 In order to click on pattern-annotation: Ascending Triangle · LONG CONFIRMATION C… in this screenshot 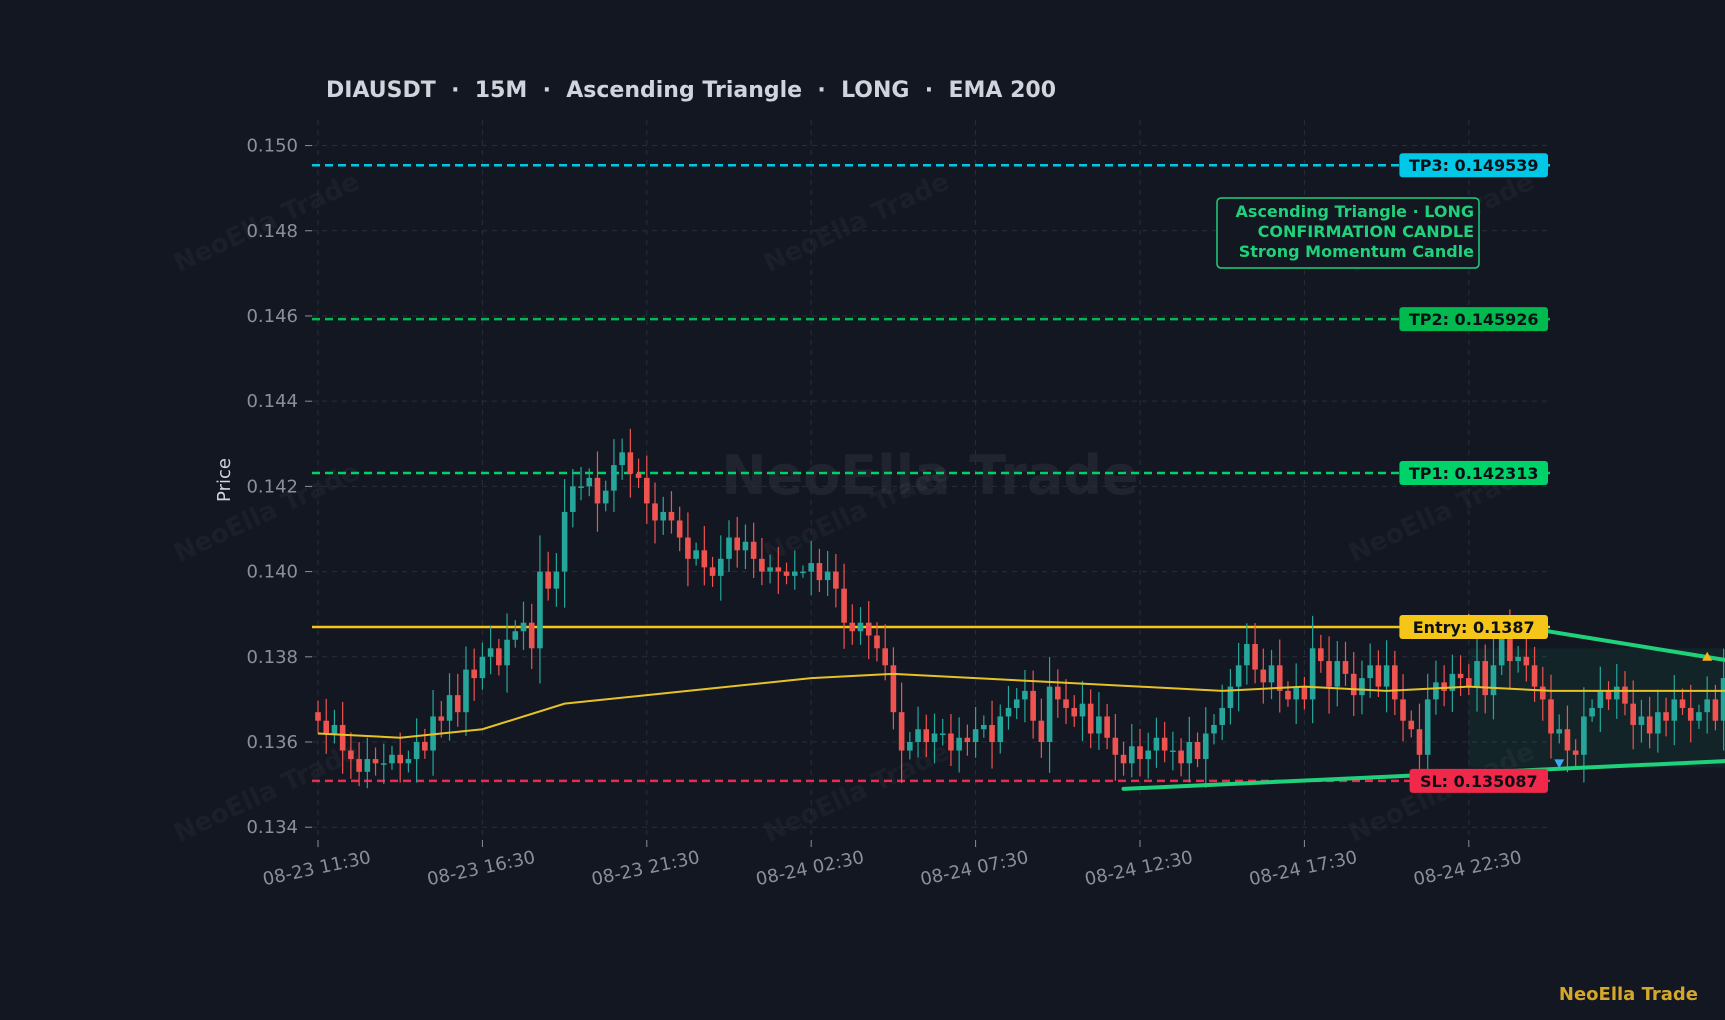, I will do `click(1348, 233)`.